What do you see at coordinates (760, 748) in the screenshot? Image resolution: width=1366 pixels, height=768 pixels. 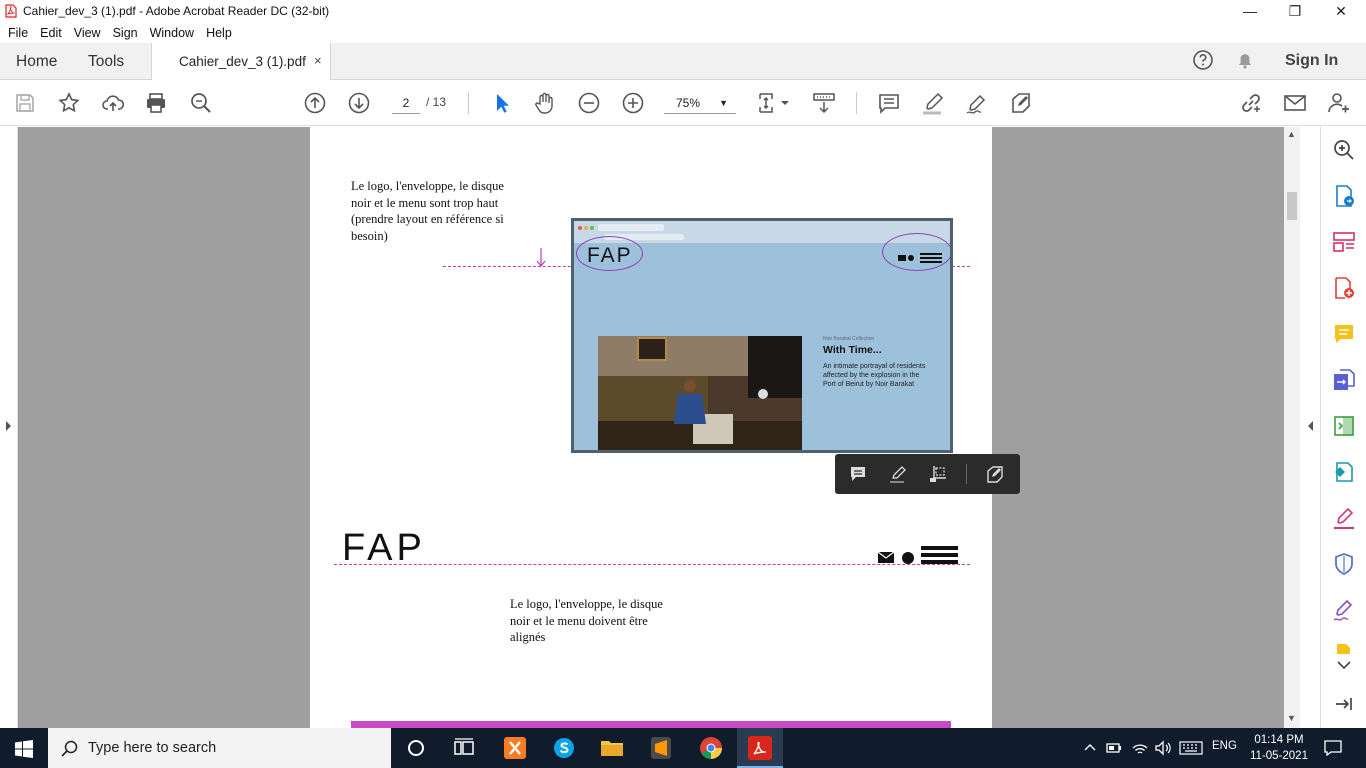 I see `taskbar-acrobat-active` at bounding box center [760, 748].